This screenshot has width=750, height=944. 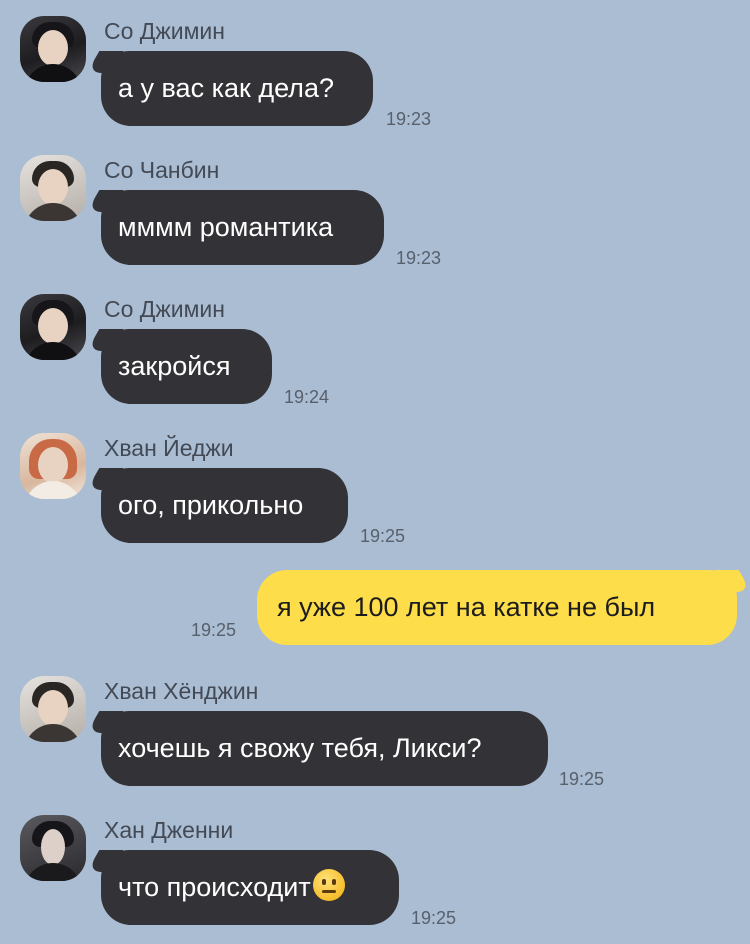 What do you see at coordinates (169, 448) in the screenshot?
I see `sender-name: Хван Йеджи` at bounding box center [169, 448].